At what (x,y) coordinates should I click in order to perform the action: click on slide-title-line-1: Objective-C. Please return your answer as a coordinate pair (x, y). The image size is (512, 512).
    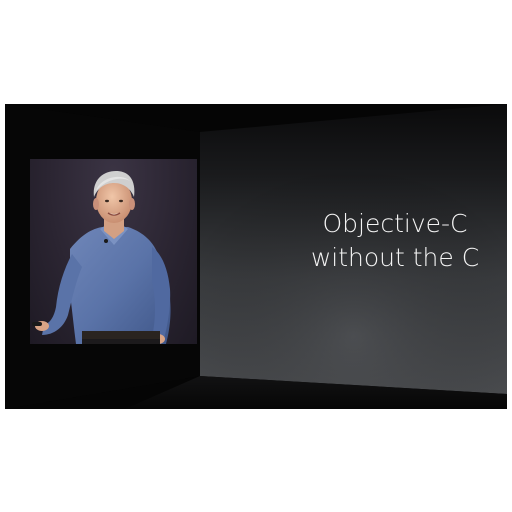
    Looking at the image, I should click on (395, 223).